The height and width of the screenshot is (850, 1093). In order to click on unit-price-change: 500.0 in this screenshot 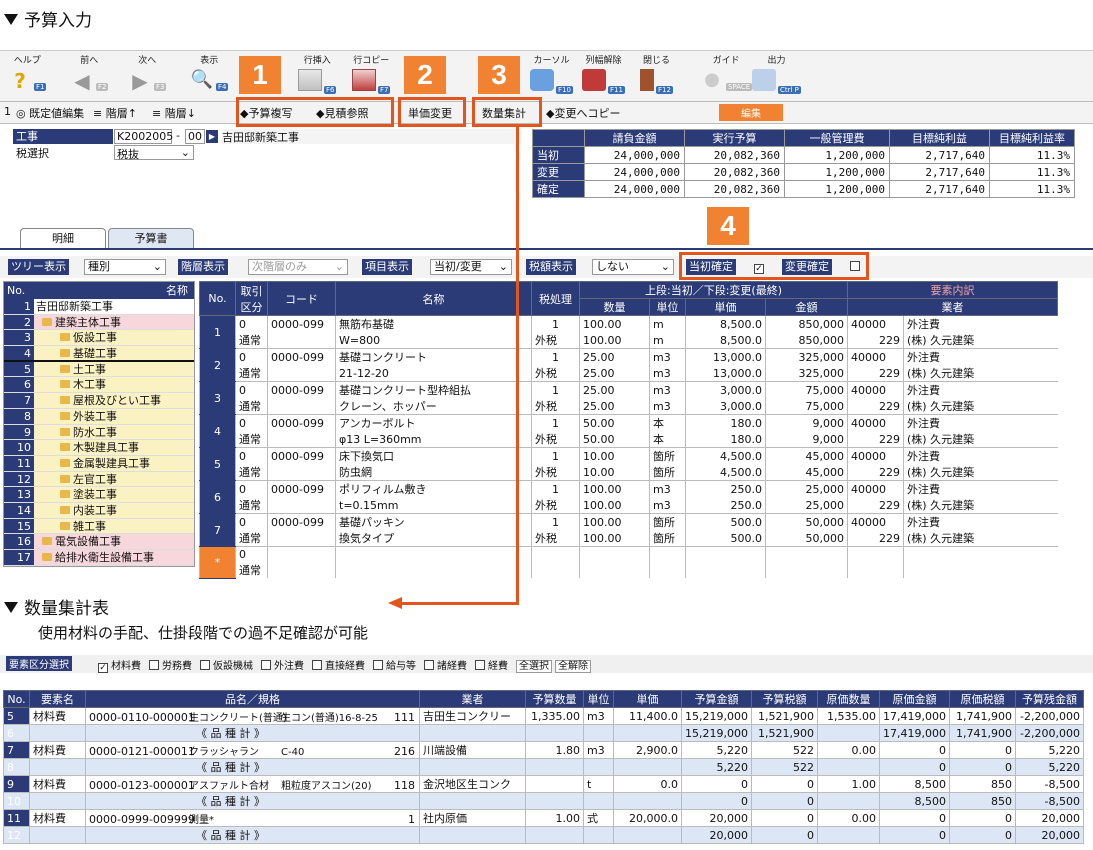, I will do `click(725, 538)`.